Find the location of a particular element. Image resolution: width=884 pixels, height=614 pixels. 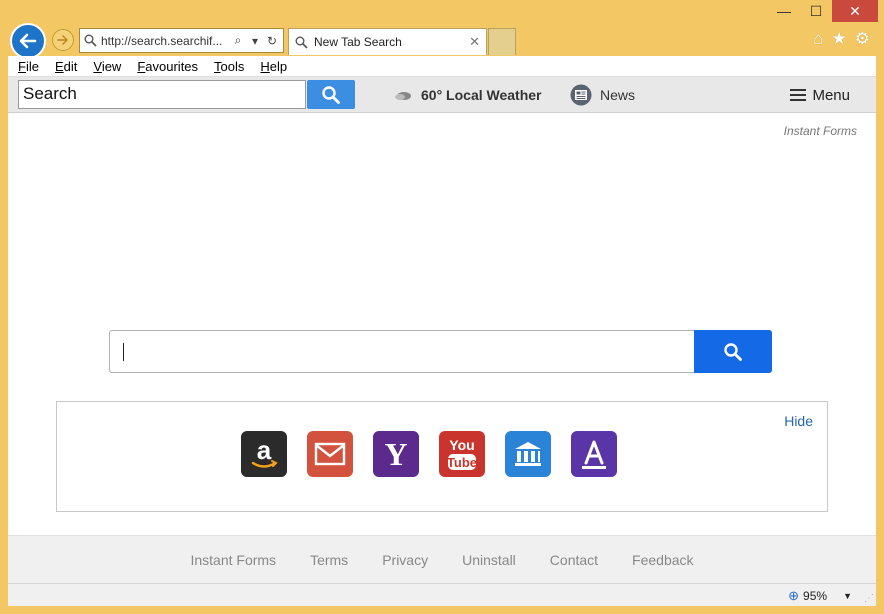

toolbar-menu-button: Menu is located at coordinates (820, 95).